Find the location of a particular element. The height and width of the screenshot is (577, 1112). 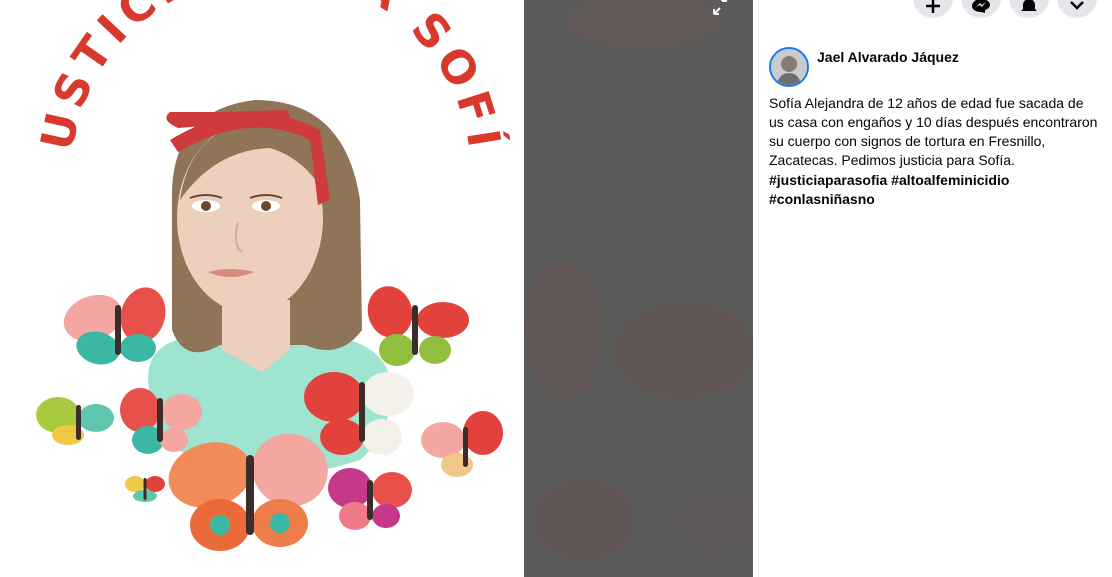

chevron-down-icon is located at coordinates (1077, 5).